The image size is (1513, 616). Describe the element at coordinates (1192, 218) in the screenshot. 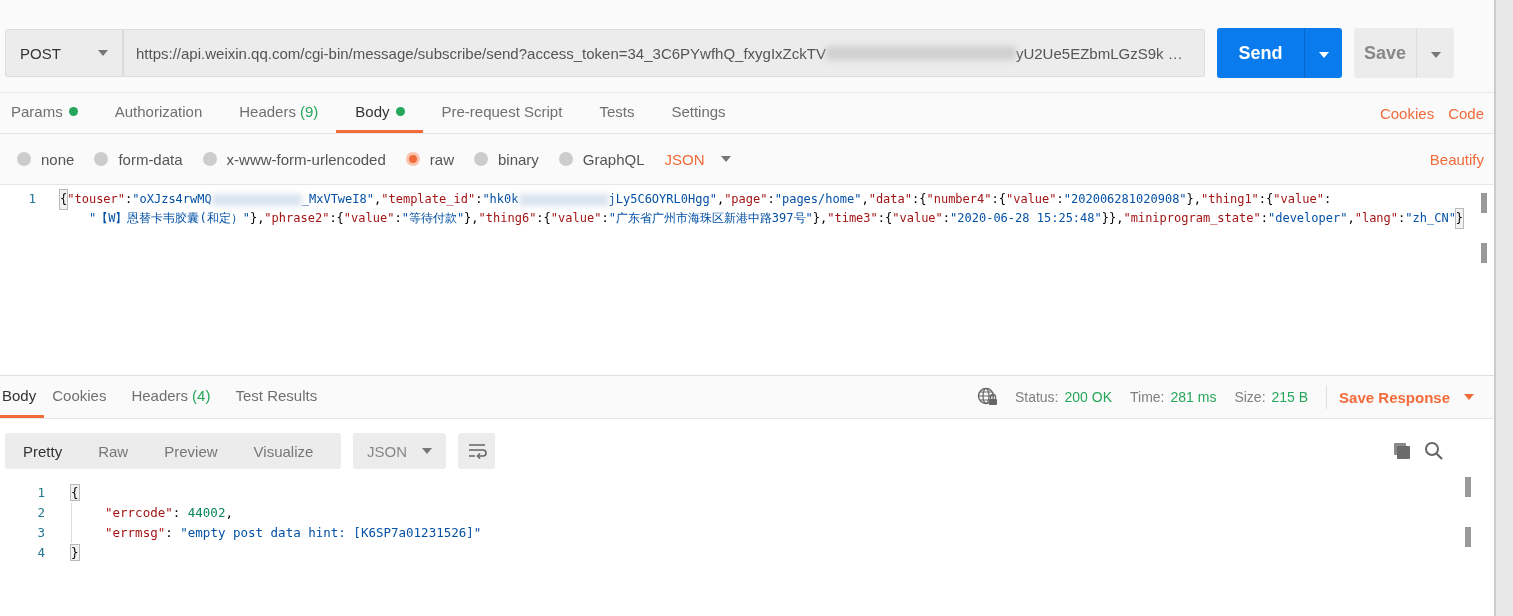

I see `json-key: "miniprogram_state"` at that location.